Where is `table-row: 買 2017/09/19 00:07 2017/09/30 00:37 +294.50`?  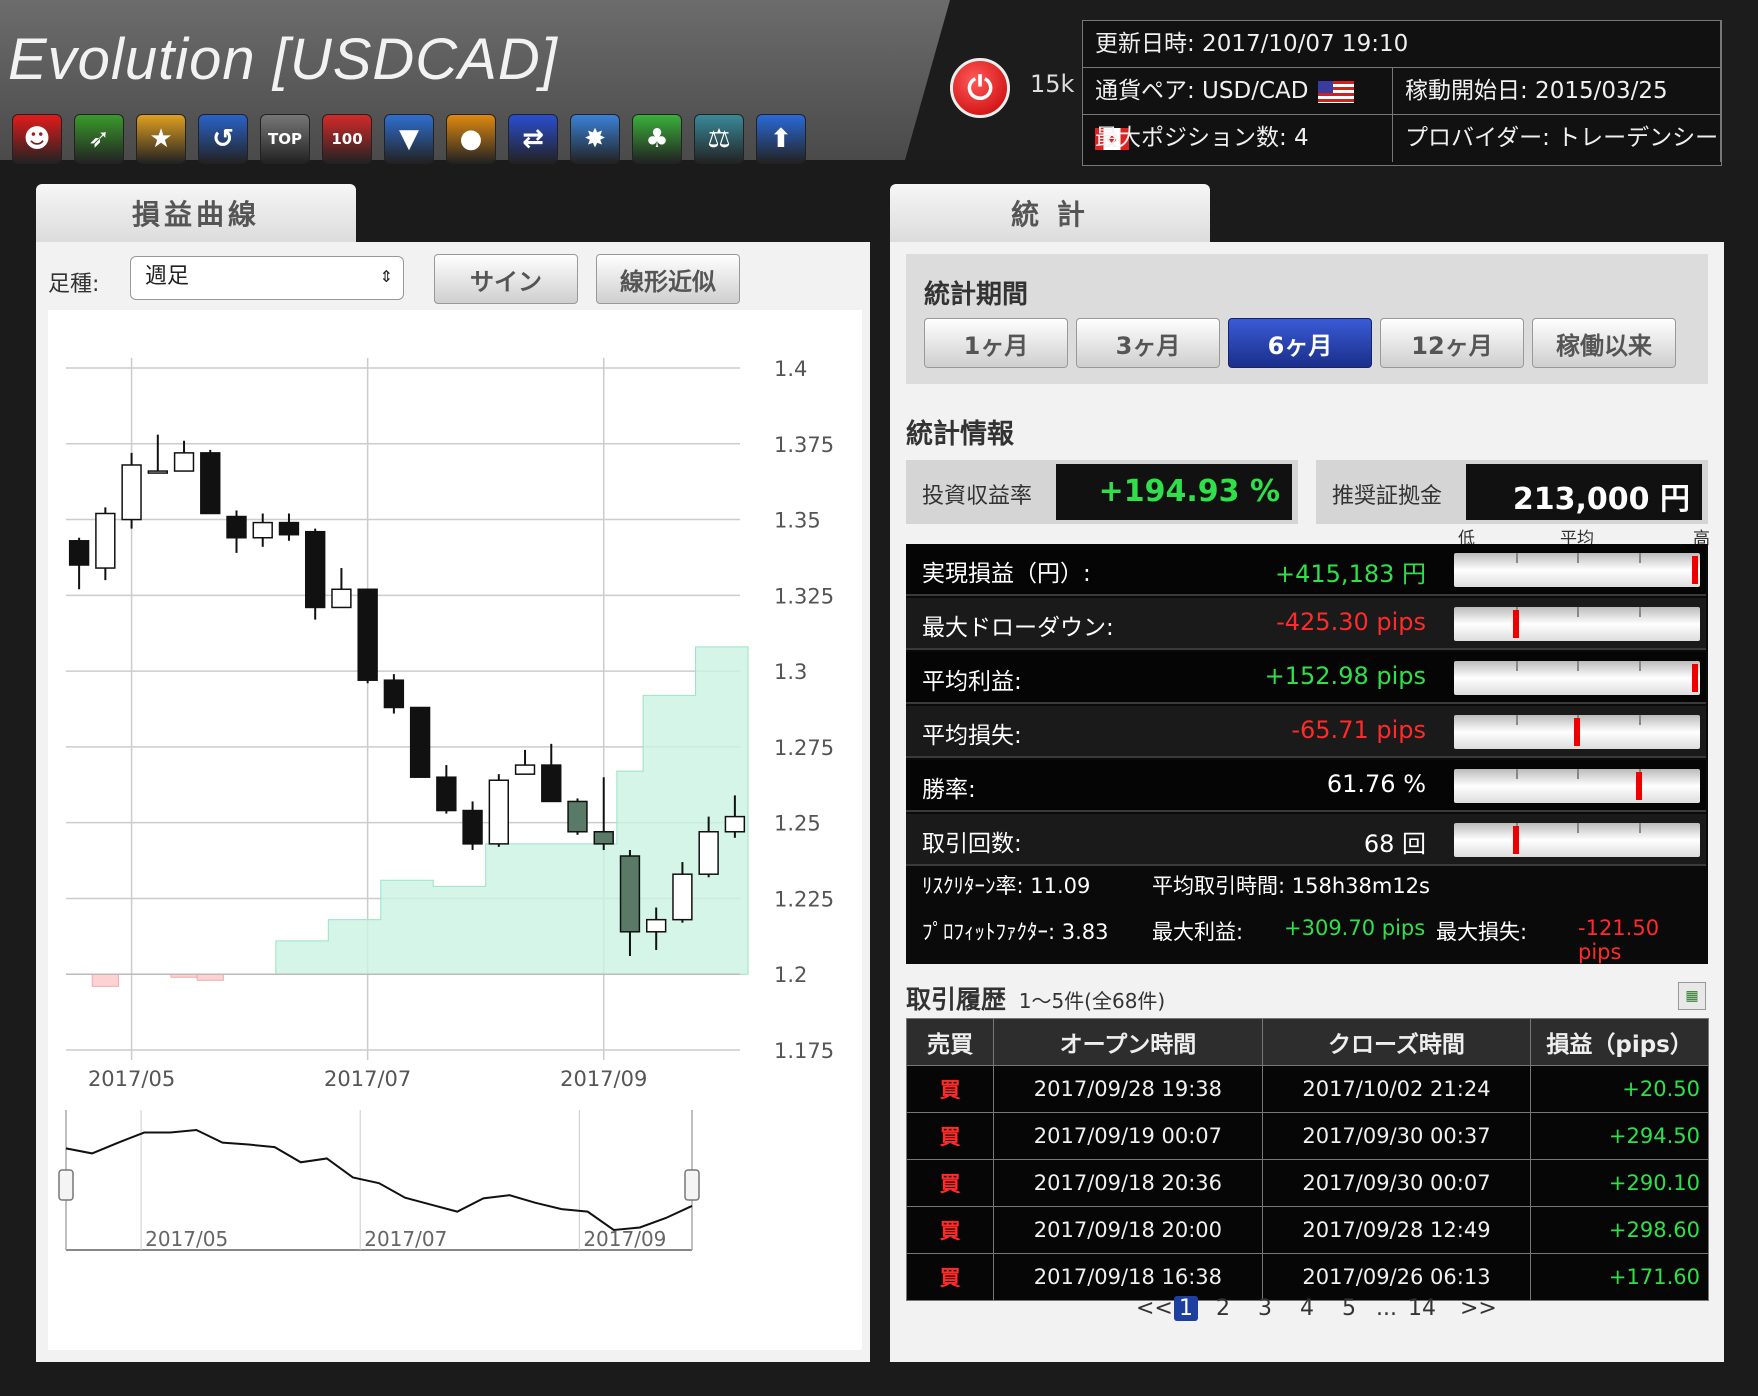
table-row: 買 2017/09/19 00:07 2017/09/30 00:37 +294.50 is located at coordinates (1307, 1136).